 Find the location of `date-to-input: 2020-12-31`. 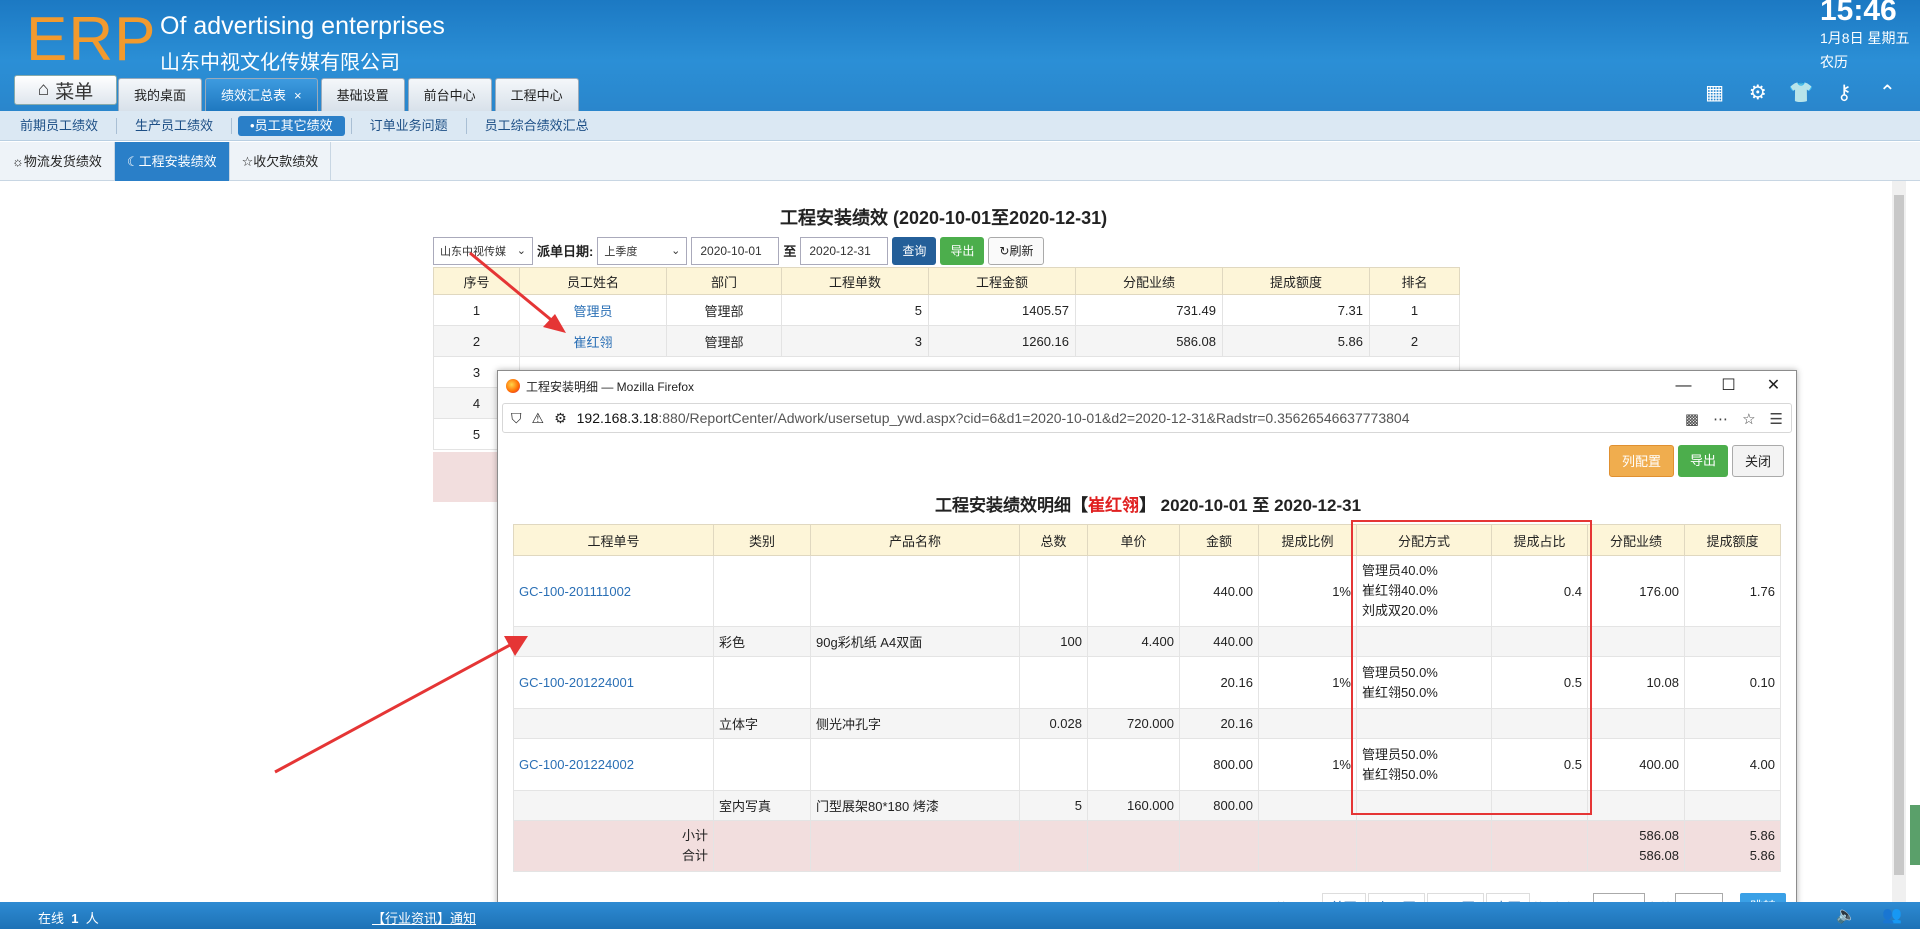

date-to-input: 2020-12-31 is located at coordinates (844, 250).